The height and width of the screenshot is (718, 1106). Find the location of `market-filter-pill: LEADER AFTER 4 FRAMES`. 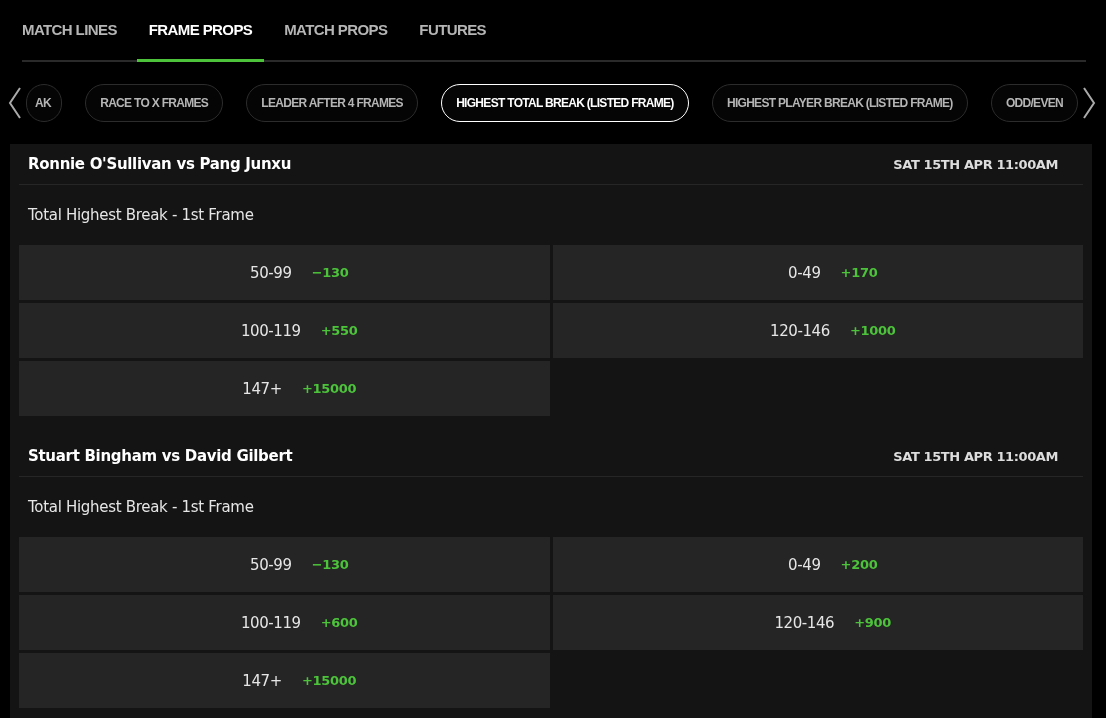

market-filter-pill: LEADER AFTER 4 FRAMES is located at coordinates (332, 103).